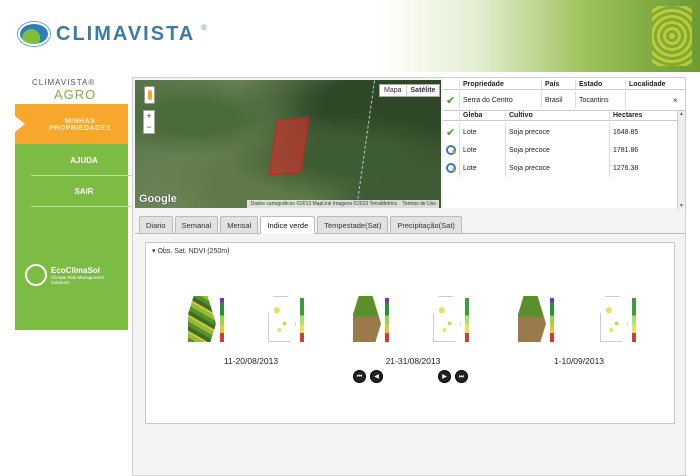  I want to click on check-icon: ✔, so click(451, 132).